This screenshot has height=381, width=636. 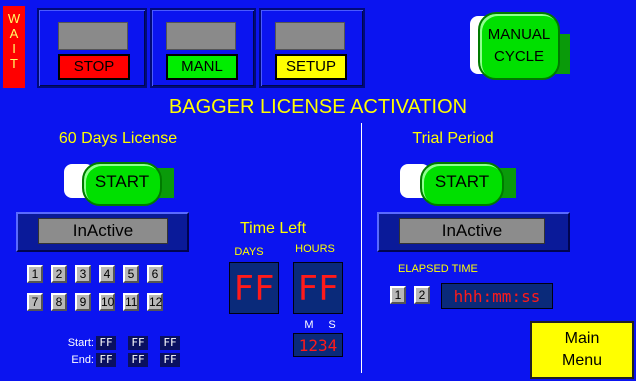 What do you see at coordinates (14, 33) in the screenshot?
I see `wait-letter: A` at bounding box center [14, 33].